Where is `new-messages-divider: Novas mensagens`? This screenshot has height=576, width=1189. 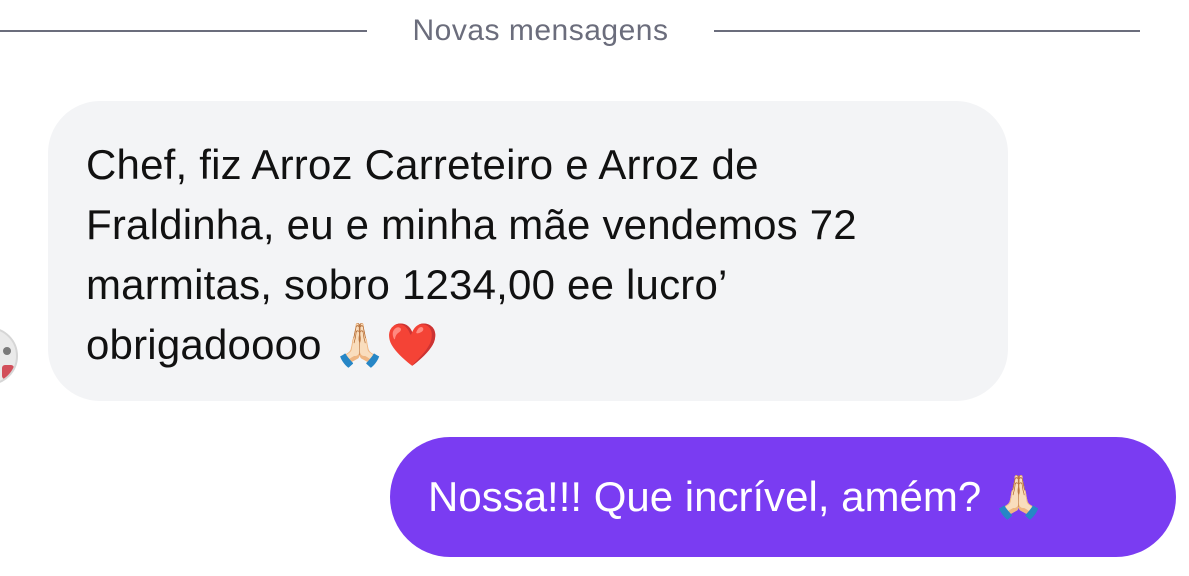
new-messages-divider: Novas mensagens is located at coordinates (594, 32).